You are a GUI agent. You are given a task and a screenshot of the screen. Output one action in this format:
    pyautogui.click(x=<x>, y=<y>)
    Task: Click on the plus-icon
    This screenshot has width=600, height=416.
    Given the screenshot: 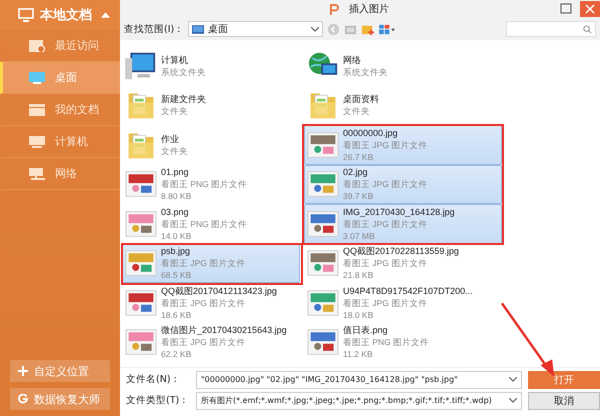 What is the action you would take?
    pyautogui.click(x=23, y=371)
    